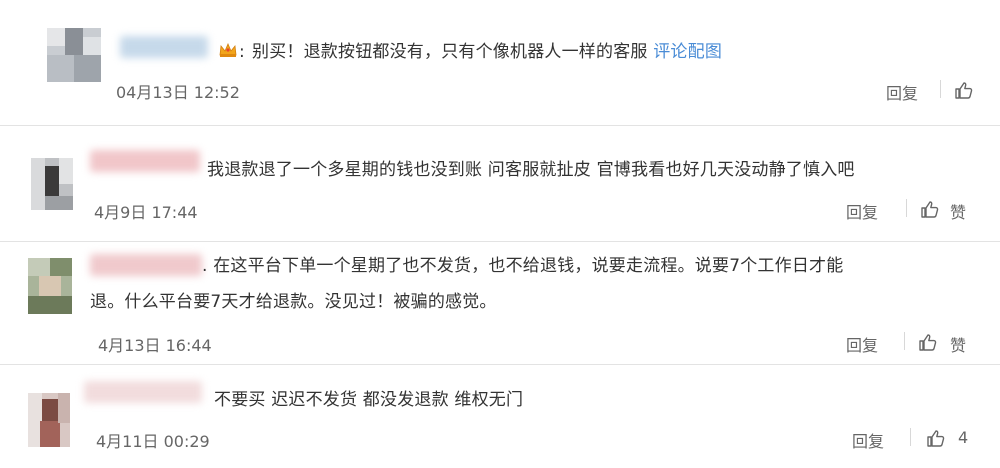 This screenshot has height=468, width=1000. I want to click on timestamp: 4月9日 17:44, so click(146, 212).